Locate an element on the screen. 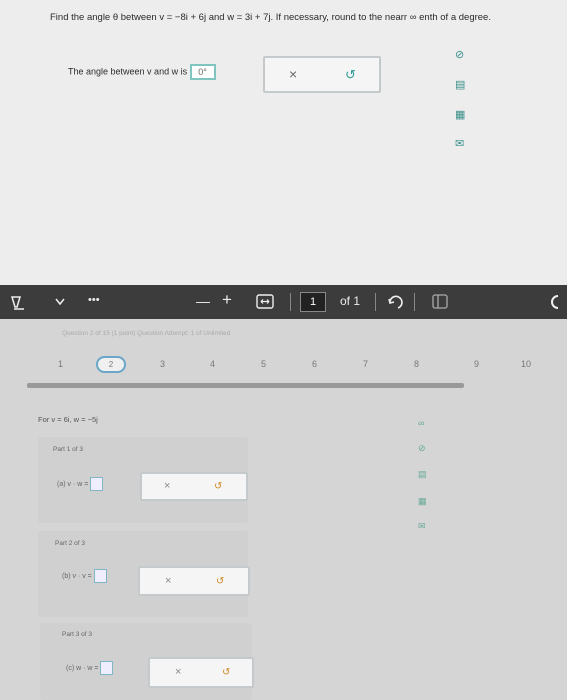 This screenshot has height=700, width=567. part-3-prompt: (c) w · w = is located at coordinates (90, 668).